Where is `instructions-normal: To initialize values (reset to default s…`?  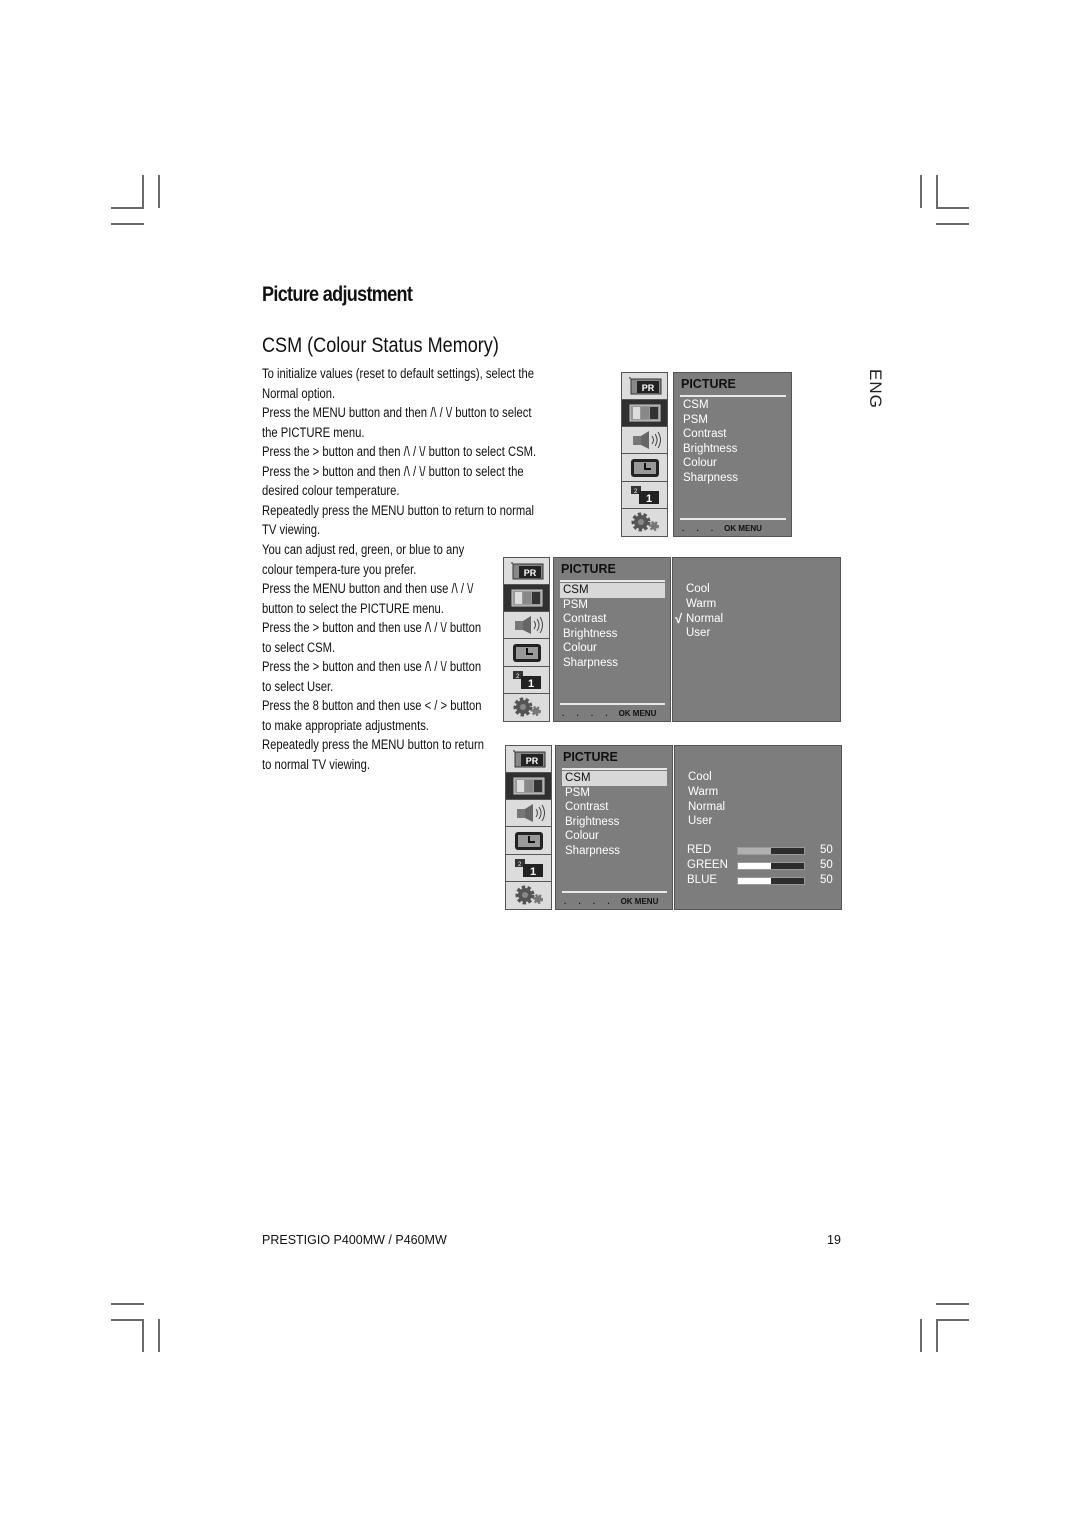
instructions-normal: To initialize values (reset to default s… is located at coordinates (402, 452).